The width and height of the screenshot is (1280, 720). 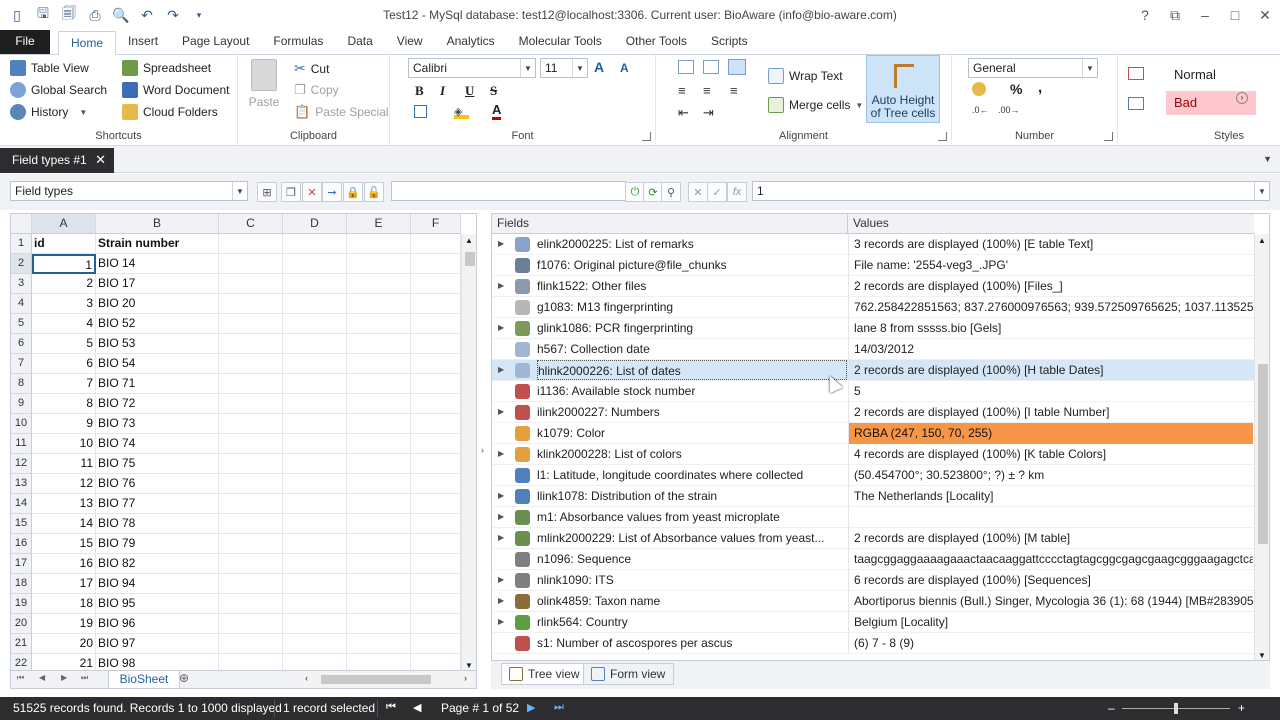 What do you see at coordinates (291, 192) in the screenshot?
I see `duplicate-record-icon: ❐` at bounding box center [291, 192].